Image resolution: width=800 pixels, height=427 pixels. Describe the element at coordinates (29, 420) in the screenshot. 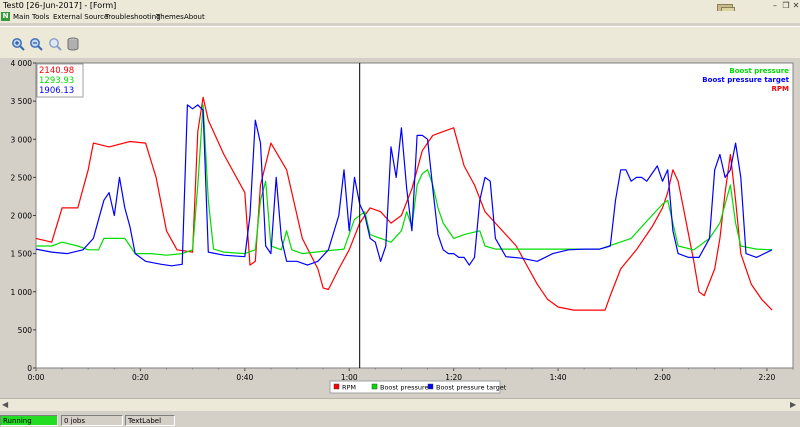

I see `status-running: Running` at that location.